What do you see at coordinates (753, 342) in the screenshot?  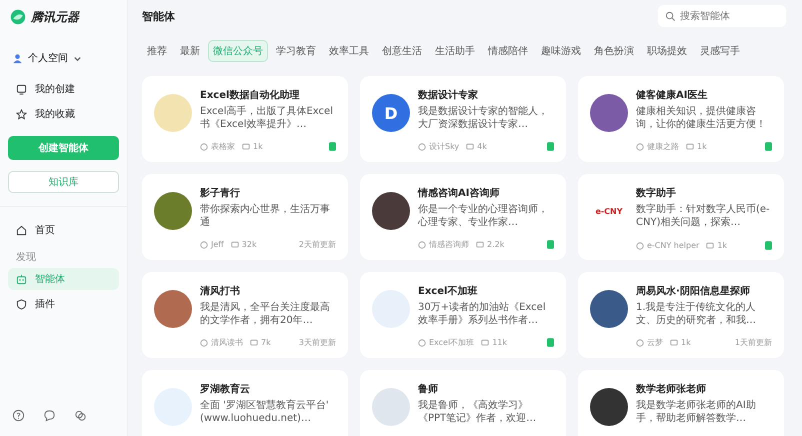 I see `update-label: 1天前更新` at bounding box center [753, 342].